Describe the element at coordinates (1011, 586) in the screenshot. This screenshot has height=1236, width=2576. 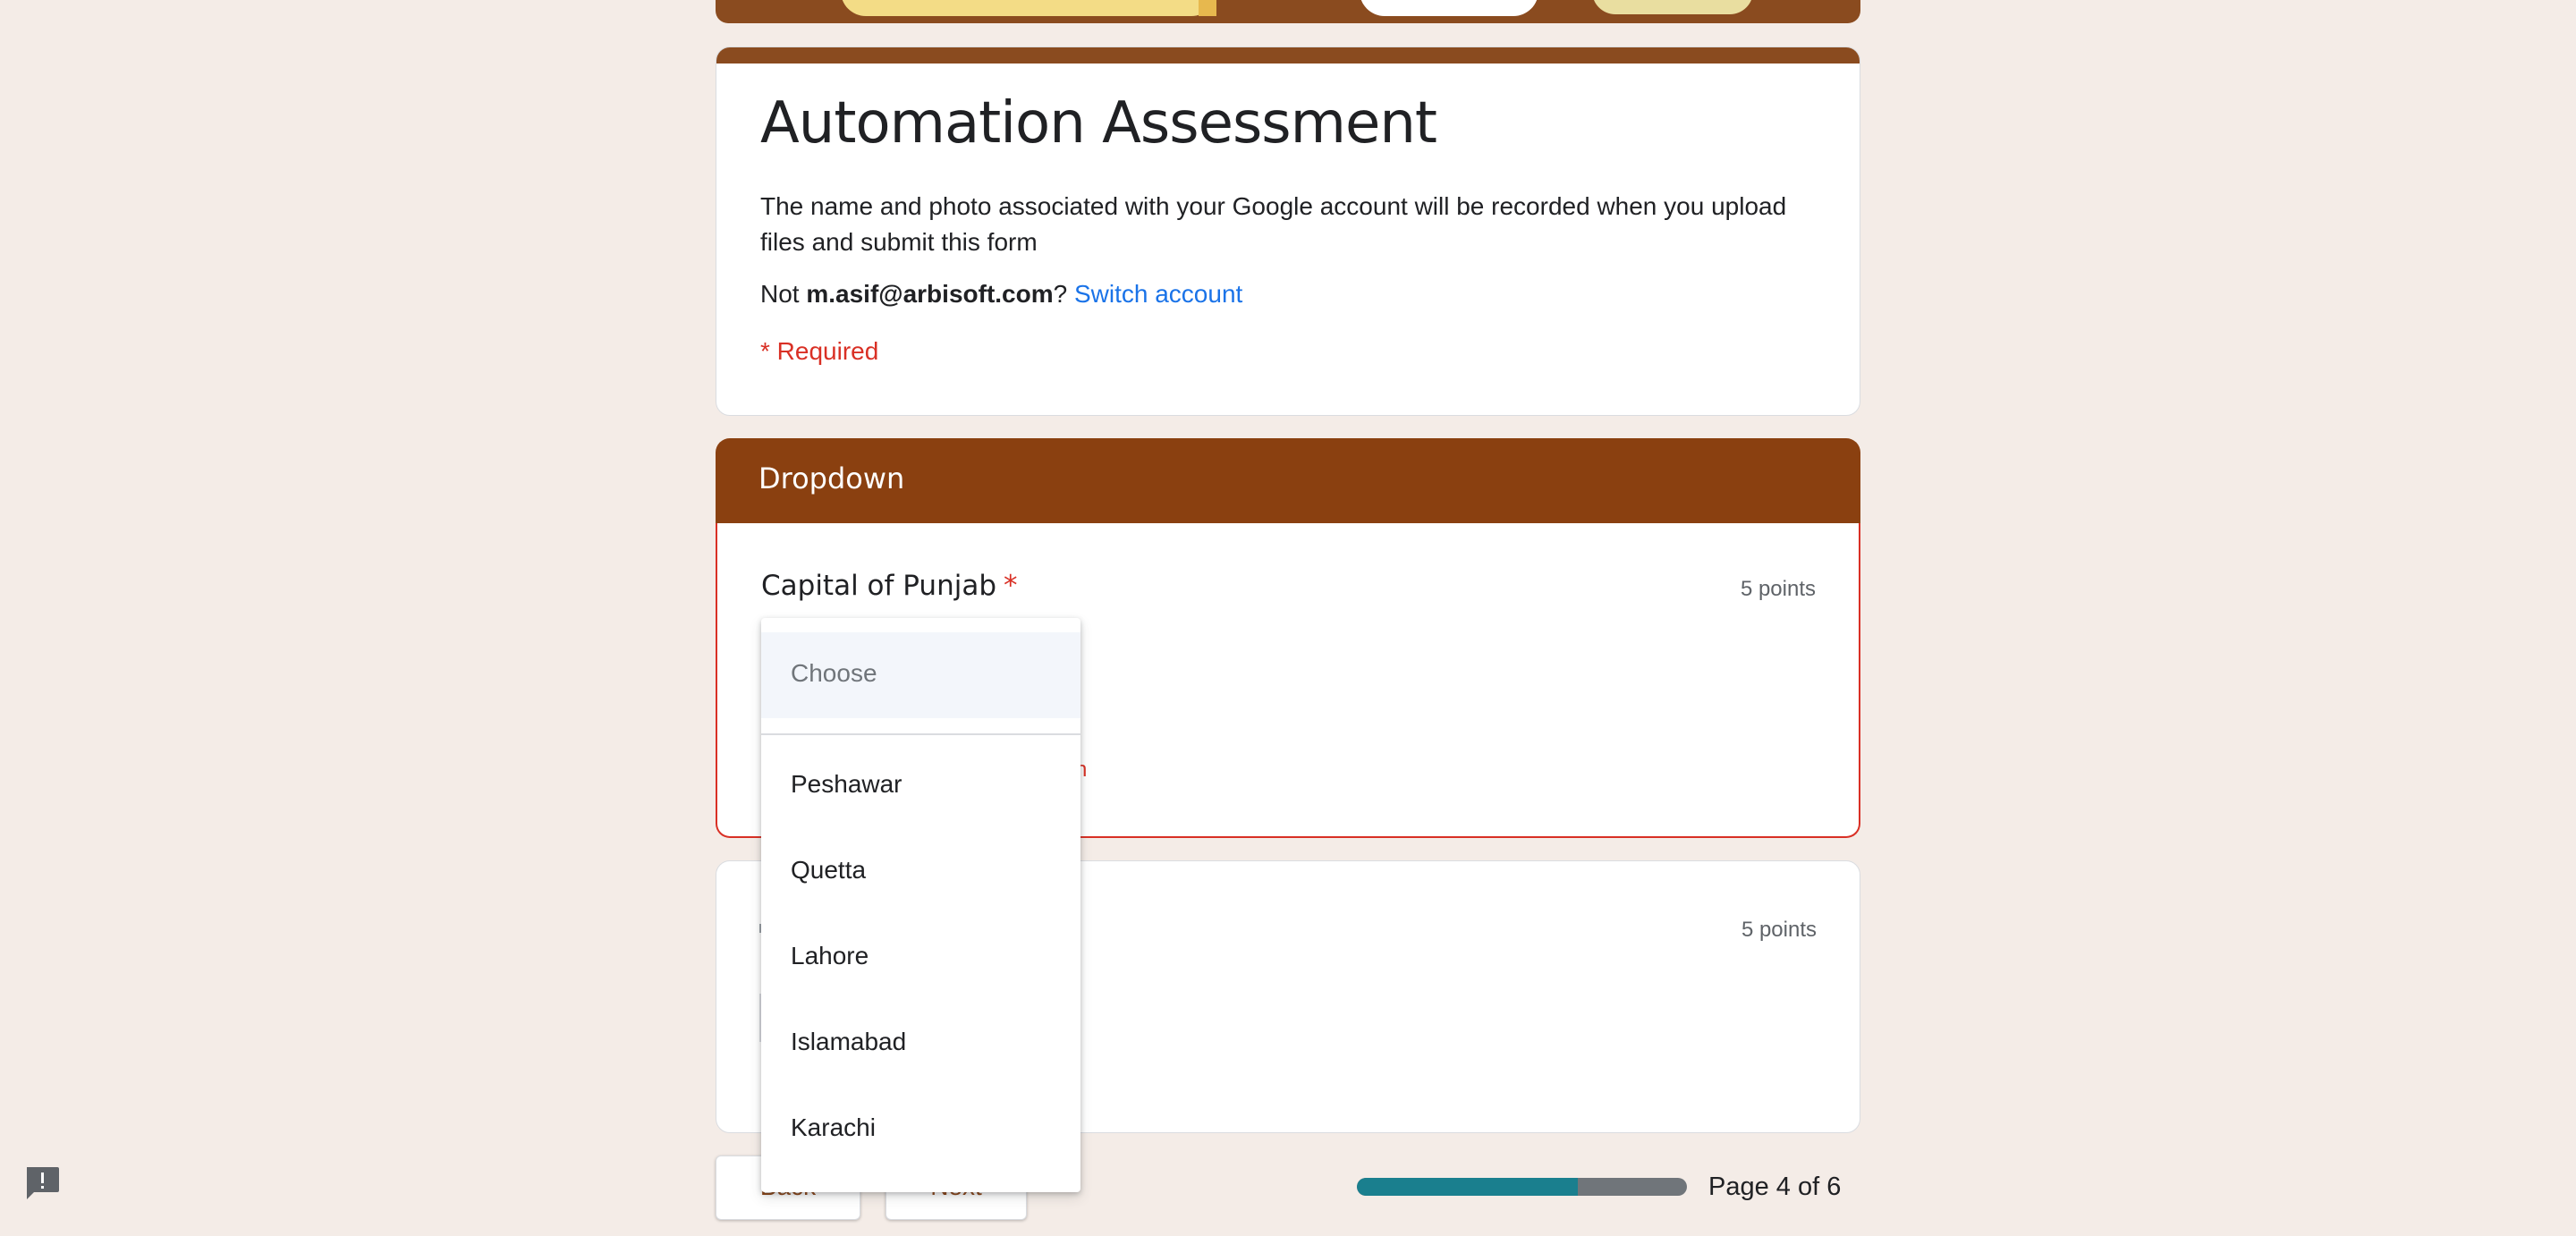
I see `required-asterisk: *` at that location.